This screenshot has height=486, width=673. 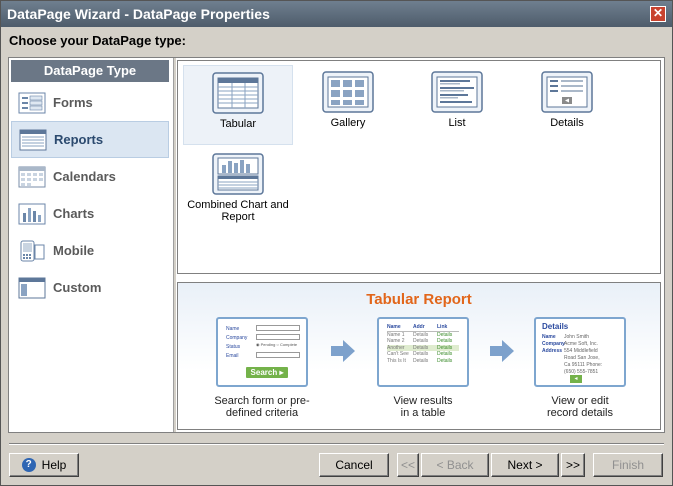 I want to click on help-icon: ?, so click(x=28, y=465).